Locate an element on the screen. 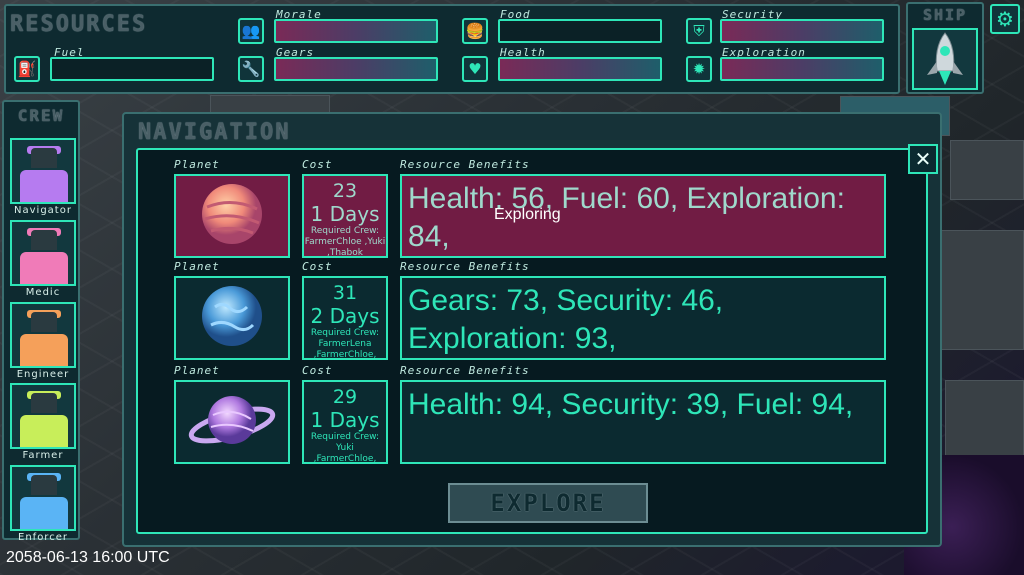  game-timestamp: 2058-06-13 16:00 UTC is located at coordinates (88, 557).